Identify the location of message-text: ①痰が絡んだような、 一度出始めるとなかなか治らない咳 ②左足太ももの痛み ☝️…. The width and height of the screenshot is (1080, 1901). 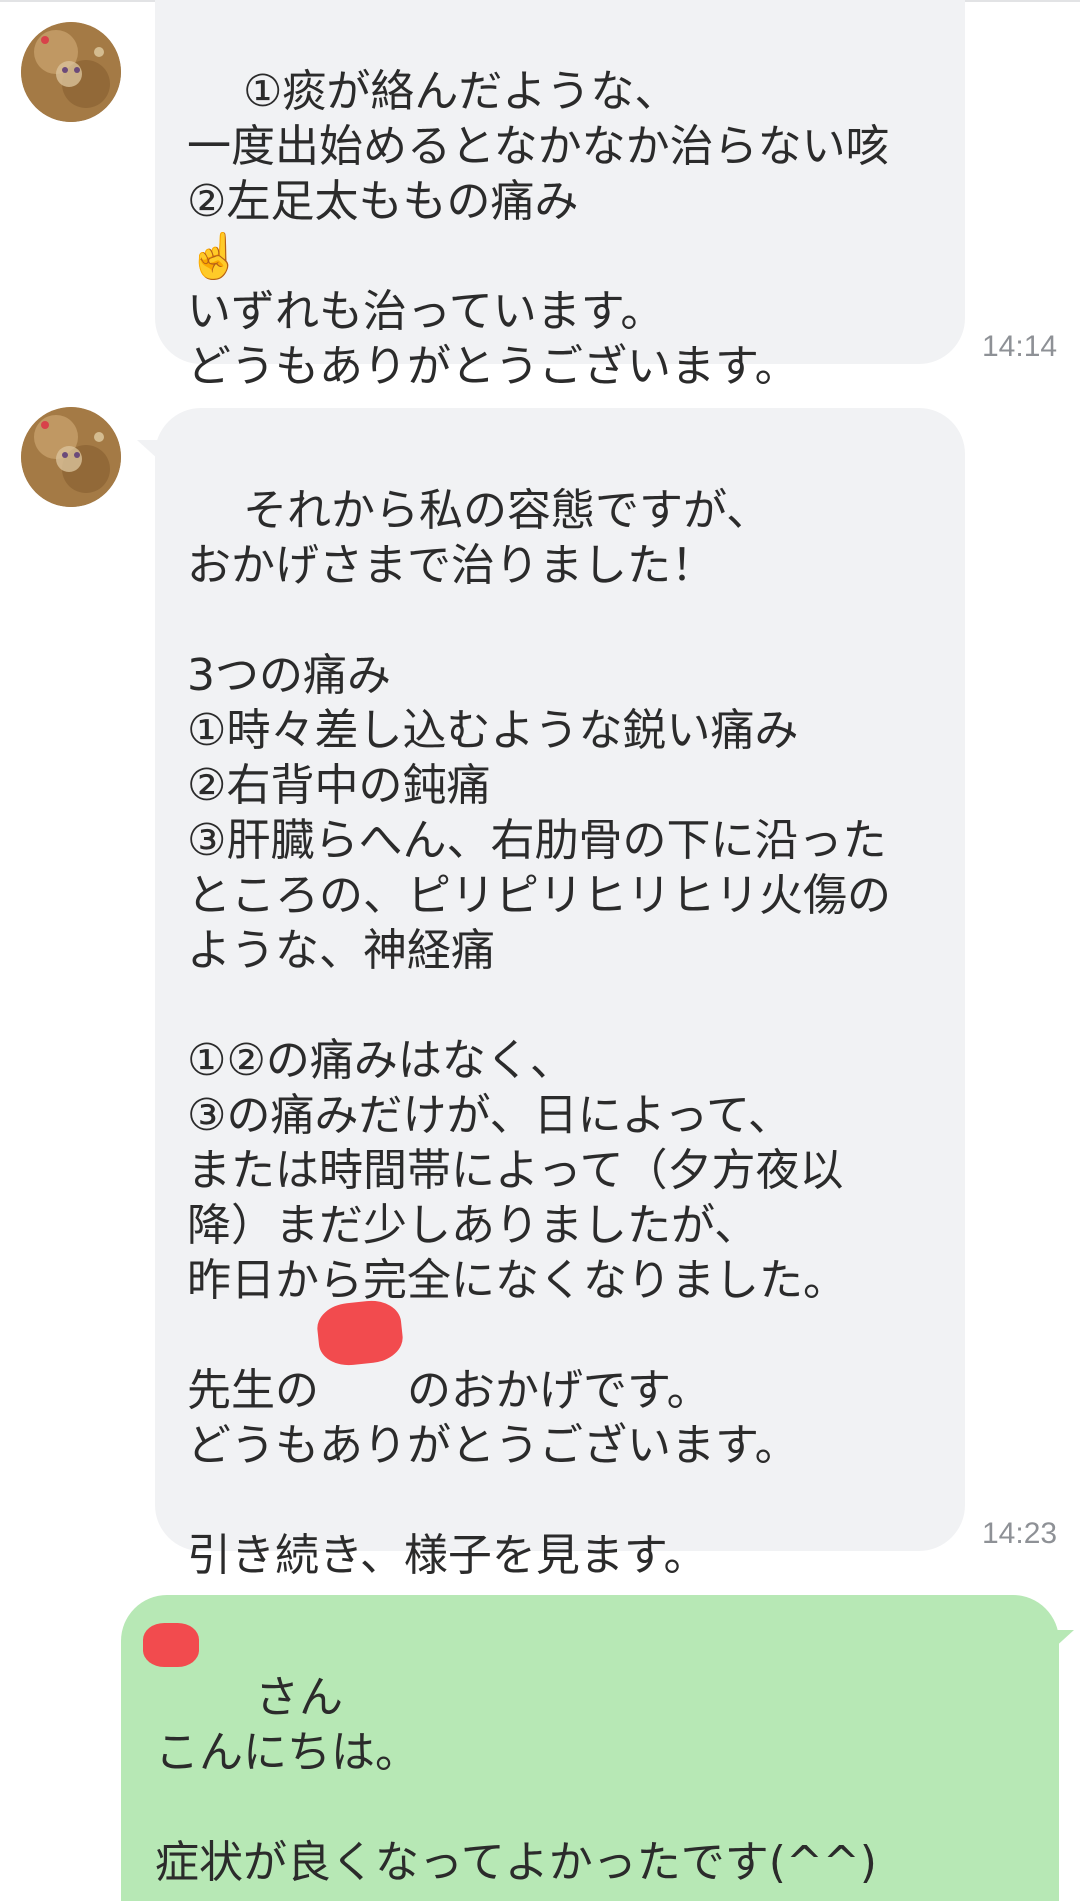
(538, 229).